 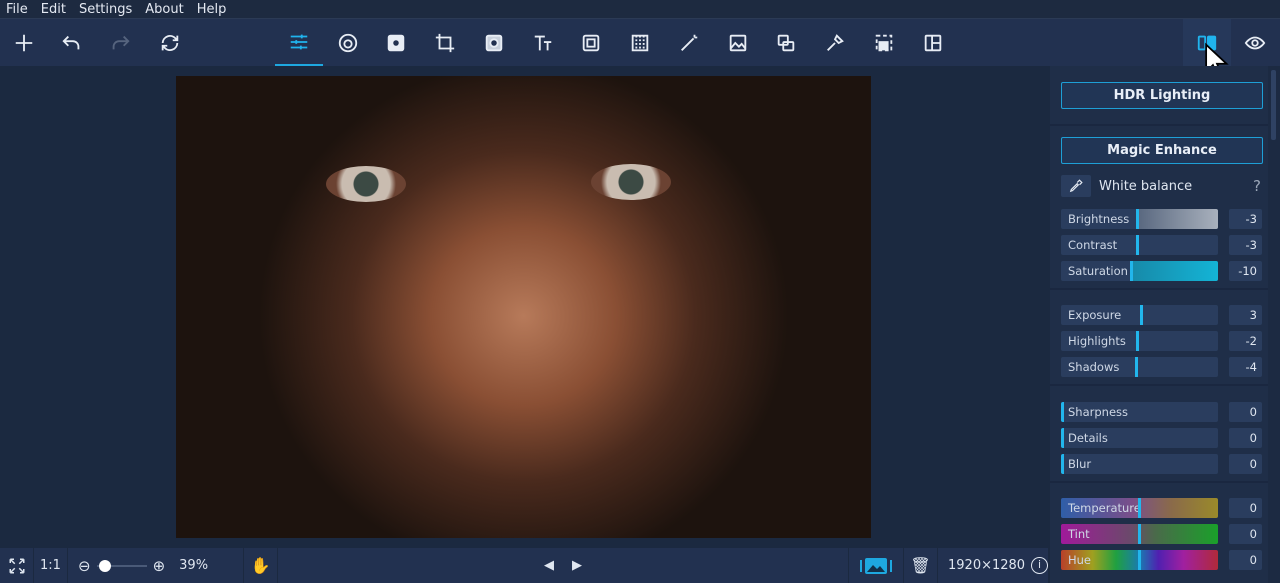 I want to click on contrast-slider-handle, so click(x=1137, y=245).